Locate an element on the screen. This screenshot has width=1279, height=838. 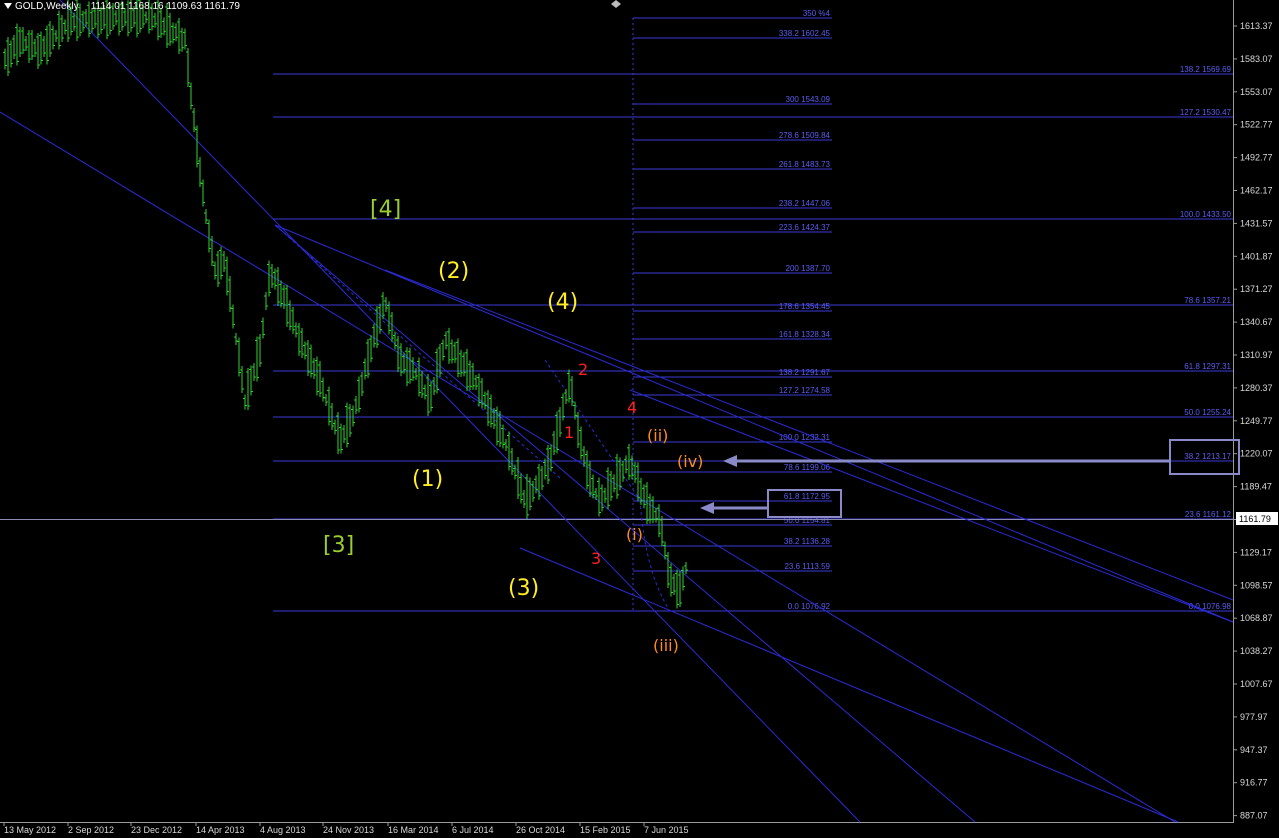
price-axis-label: 1280.37 is located at coordinates (1256, 388).